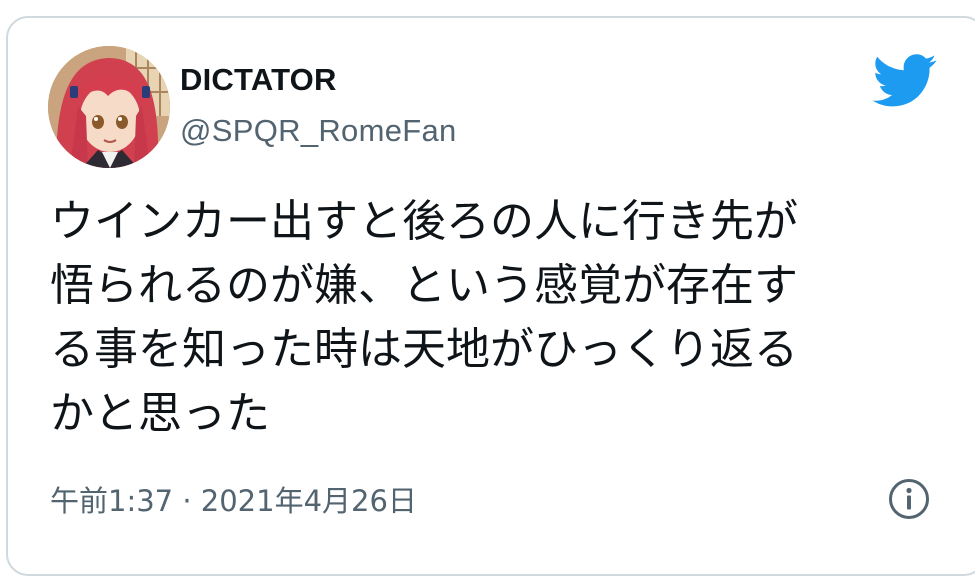 The height and width of the screenshot is (576, 975). What do you see at coordinates (318, 131) in the screenshot?
I see `author-handle: @SPQR_RomeFan` at bounding box center [318, 131].